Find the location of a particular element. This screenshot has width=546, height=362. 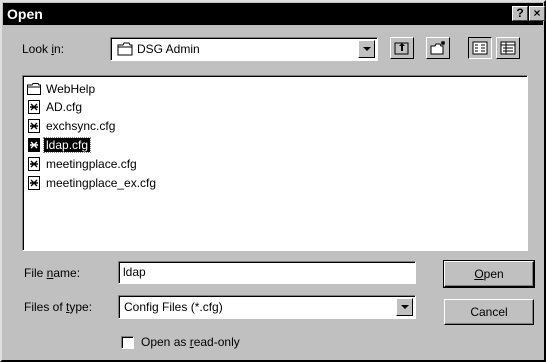

close-button: × is located at coordinates (537, 13).